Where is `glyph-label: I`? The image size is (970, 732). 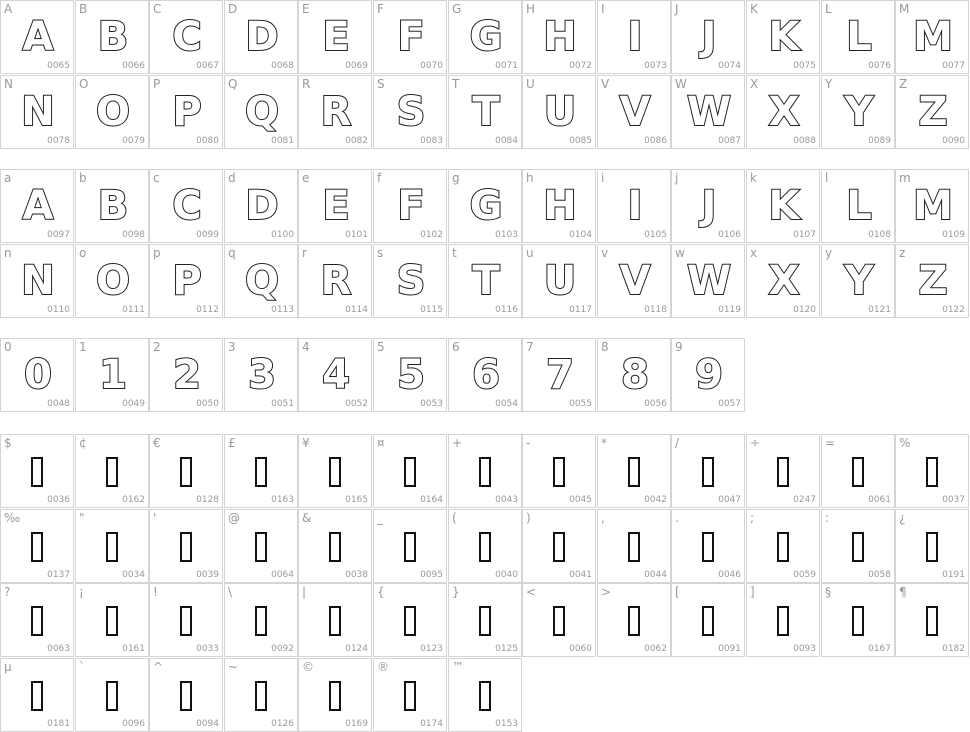
glyph-label: I is located at coordinates (603, 9).